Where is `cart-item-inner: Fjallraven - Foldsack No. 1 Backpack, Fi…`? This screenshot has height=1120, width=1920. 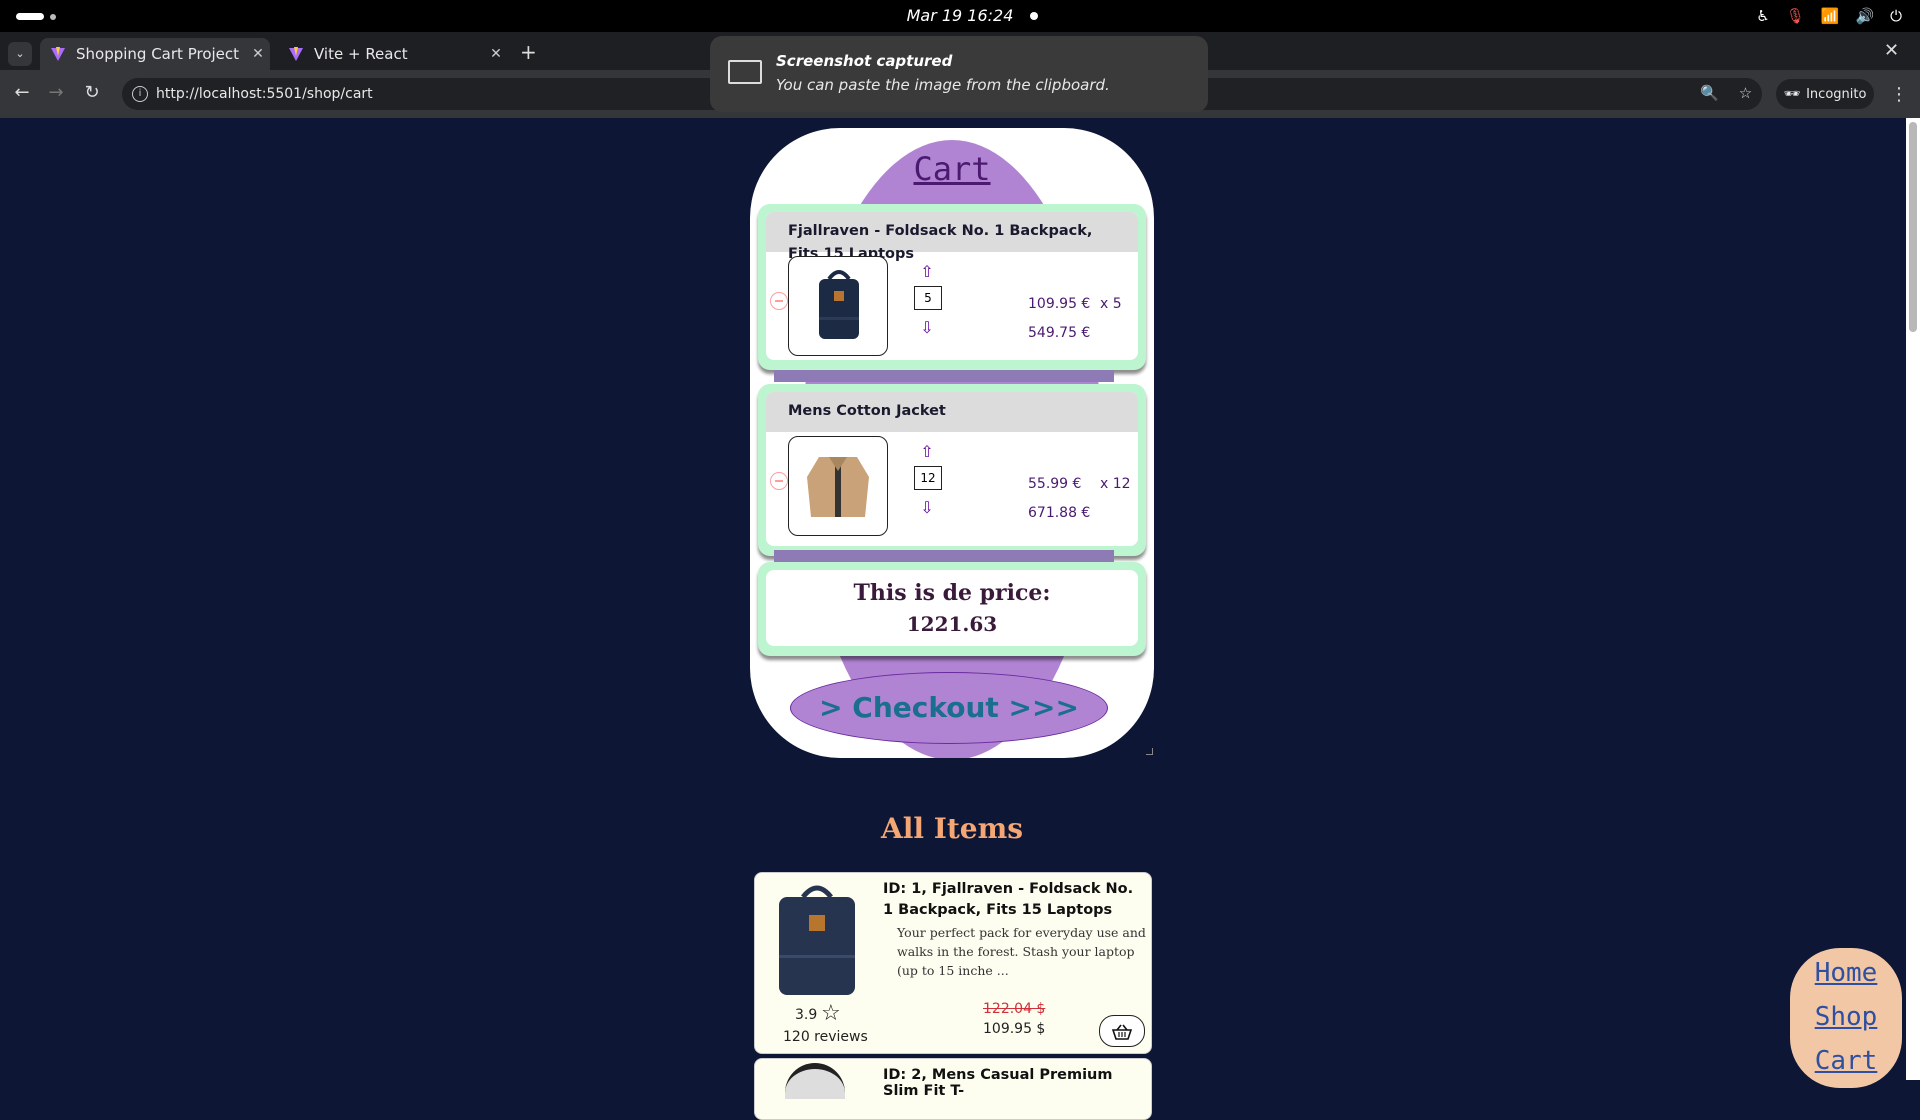
cart-item-inner: Fjallraven - Foldsack No. 1 Backpack, Fi… is located at coordinates (952, 286).